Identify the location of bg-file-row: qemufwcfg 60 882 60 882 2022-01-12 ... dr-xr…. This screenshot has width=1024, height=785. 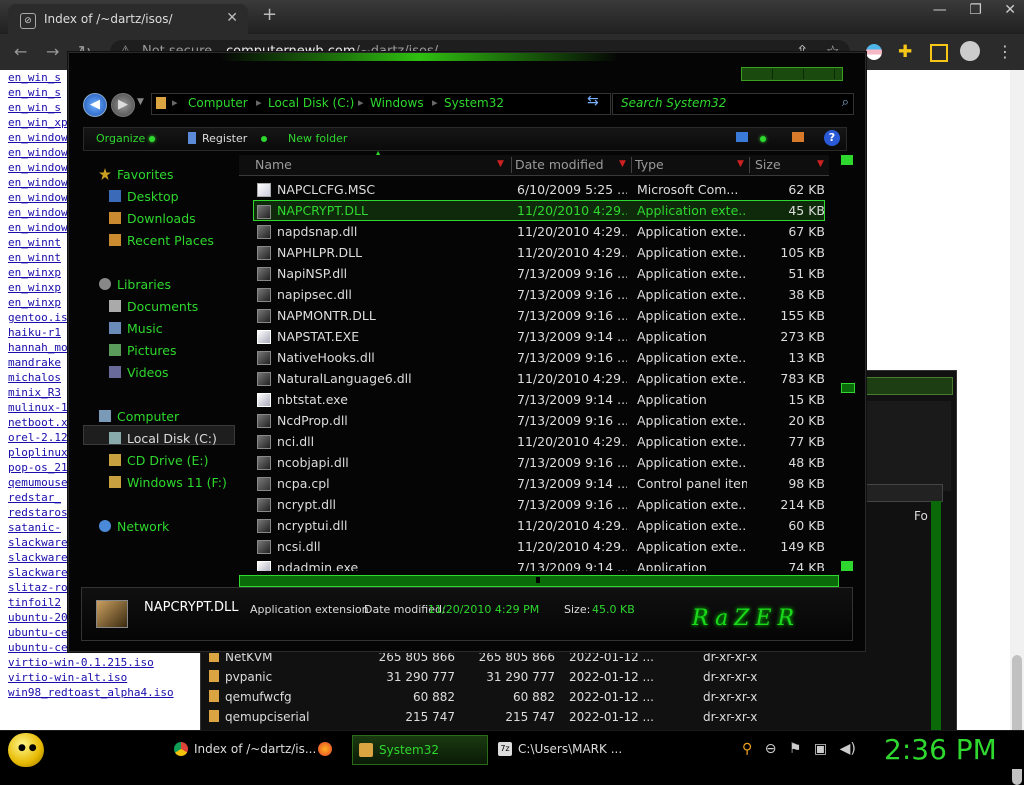
(481, 697).